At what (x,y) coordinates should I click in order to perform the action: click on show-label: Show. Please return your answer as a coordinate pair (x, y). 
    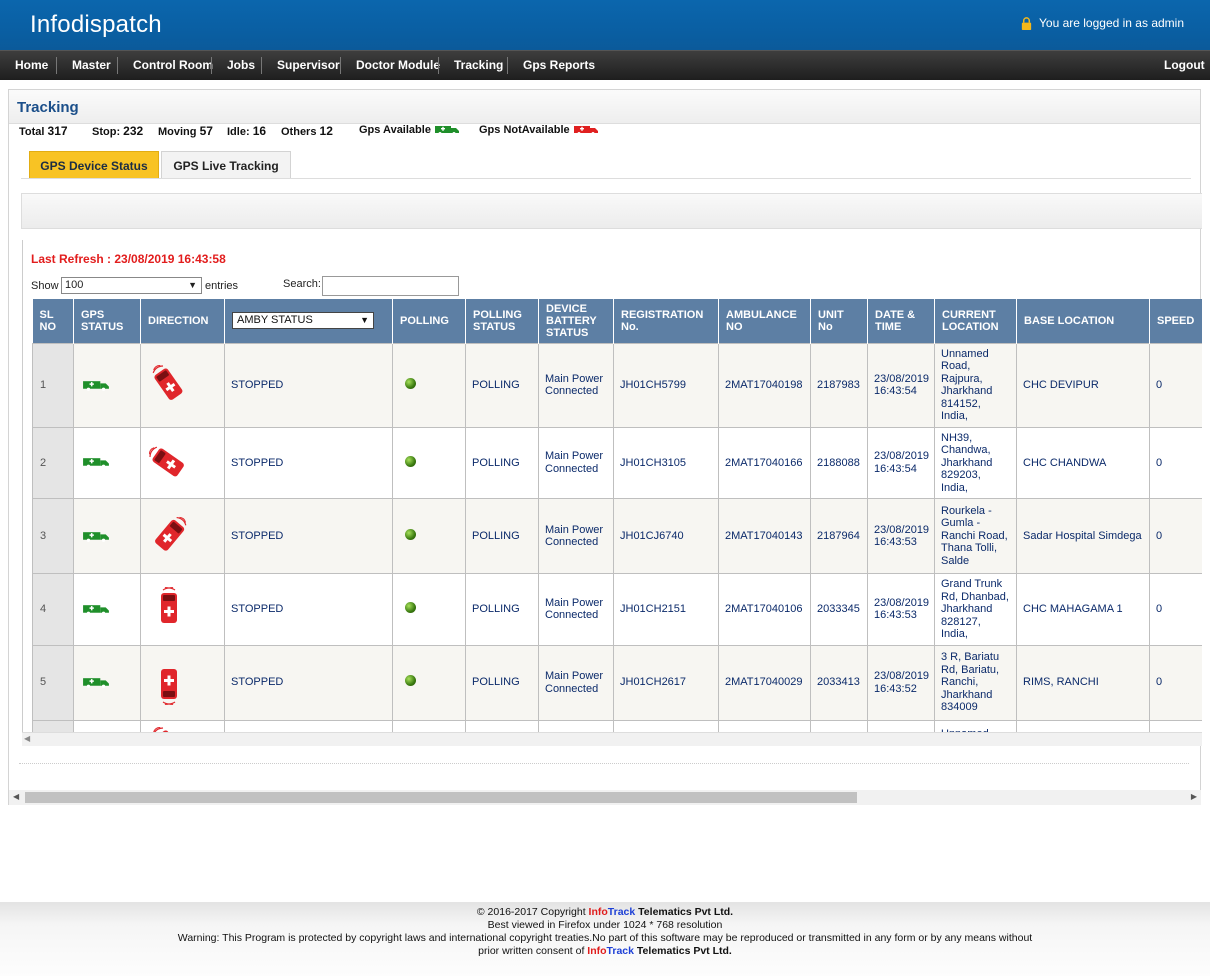
    Looking at the image, I should click on (45, 286).